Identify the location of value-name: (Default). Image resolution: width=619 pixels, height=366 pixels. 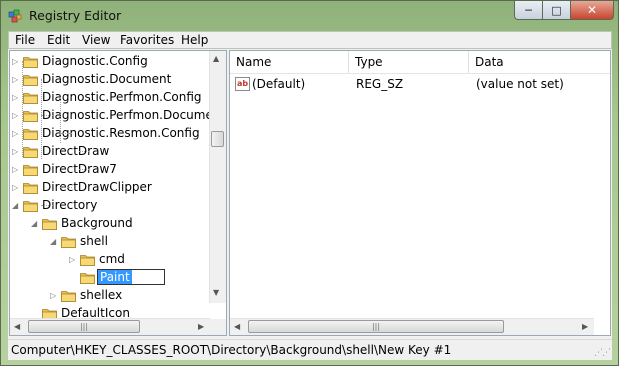
(279, 84).